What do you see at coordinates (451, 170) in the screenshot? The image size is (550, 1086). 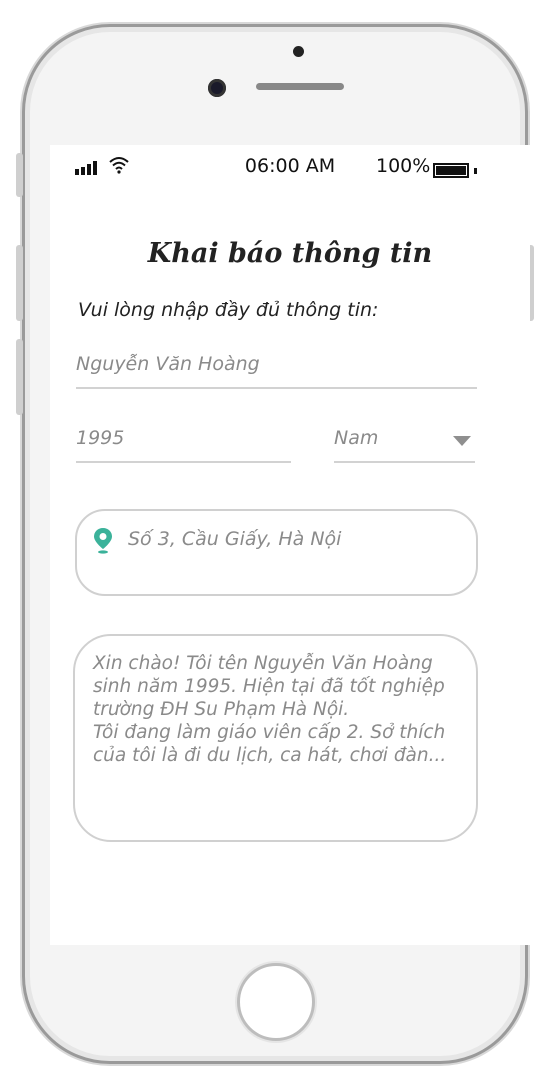 I see `battery-icon` at bounding box center [451, 170].